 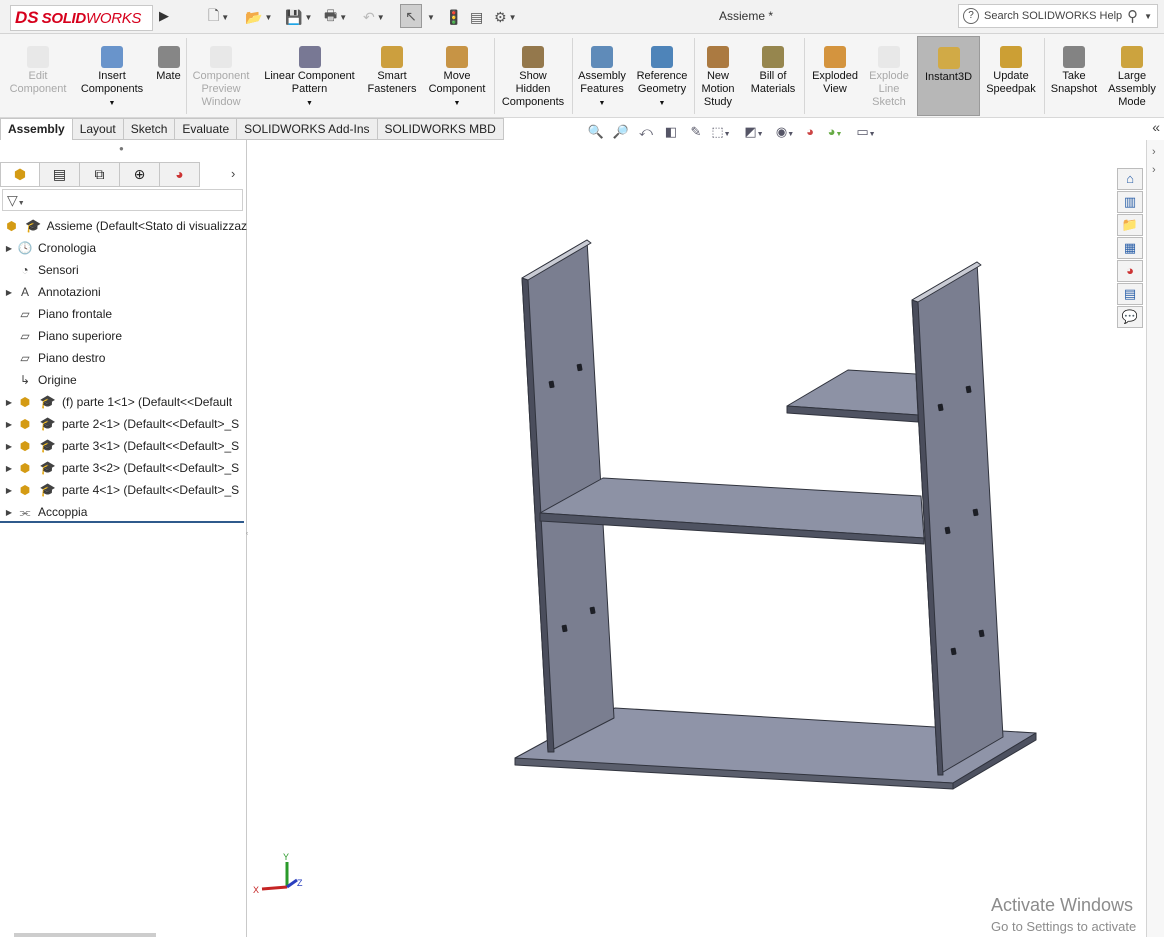 What do you see at coordinates (309, 76) in the screenshot?
I see `ribbon-linear-pattern-button: Linear Component Pattern ▼` at bounding box center [309, 76].